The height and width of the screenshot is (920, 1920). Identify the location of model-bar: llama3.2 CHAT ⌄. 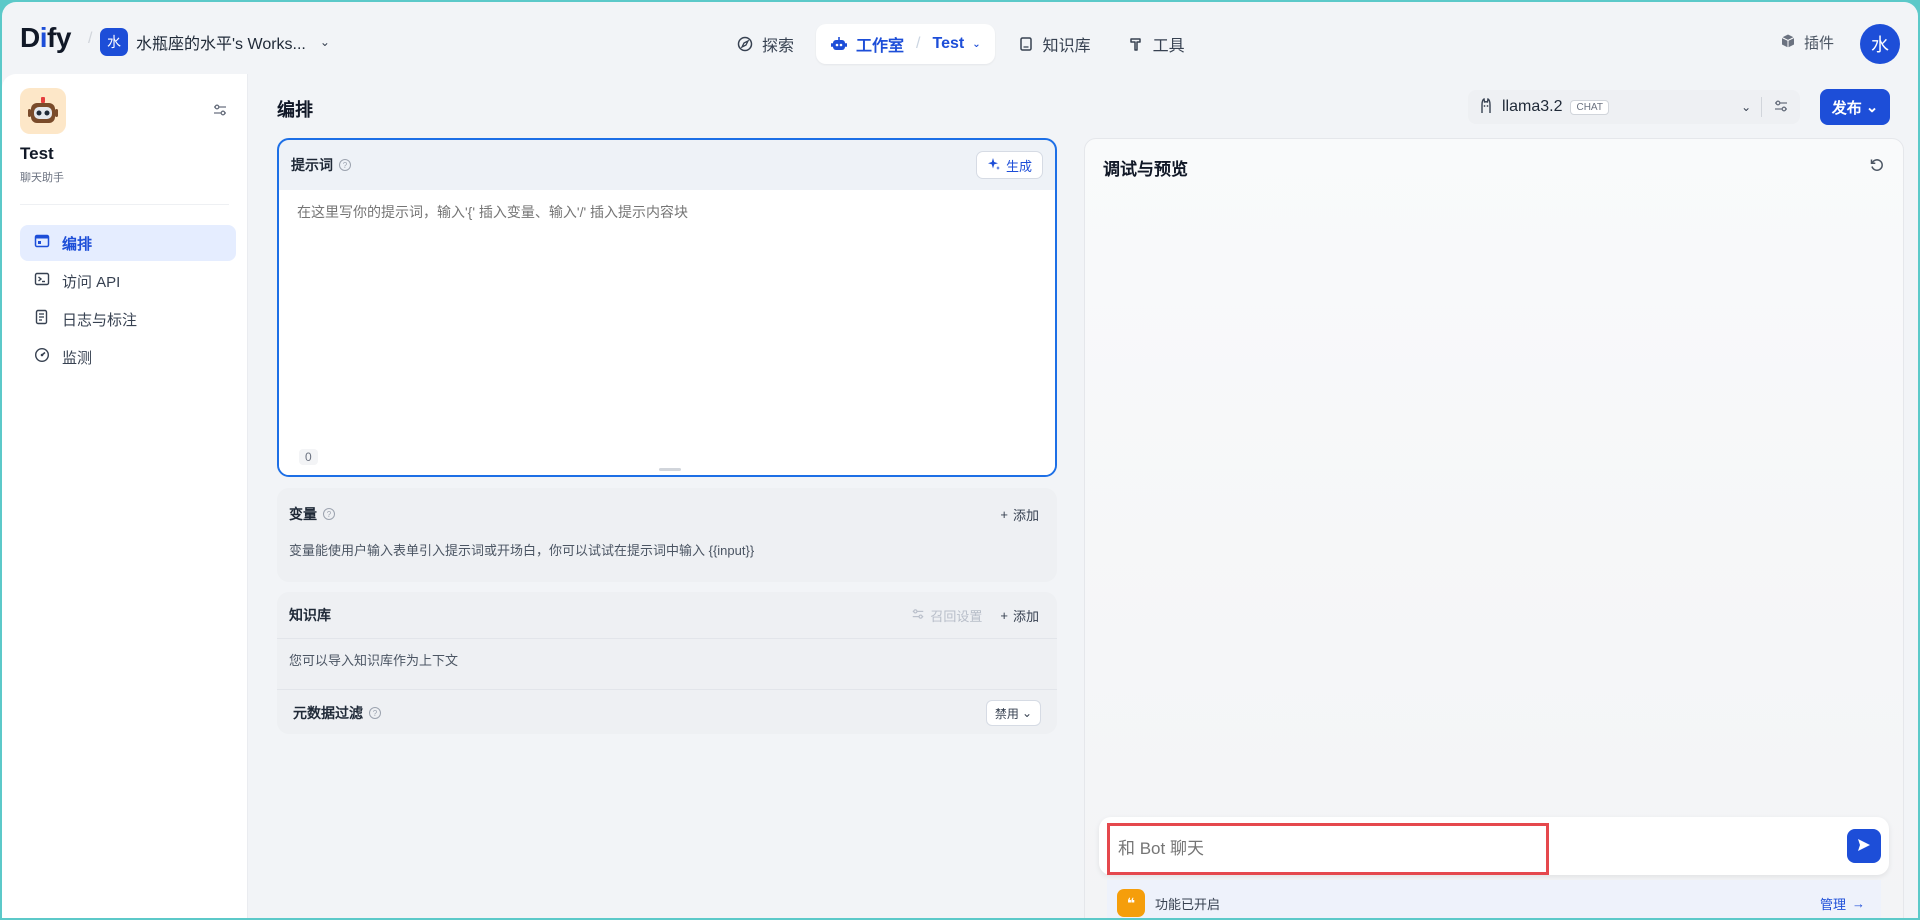
(1634, 107).